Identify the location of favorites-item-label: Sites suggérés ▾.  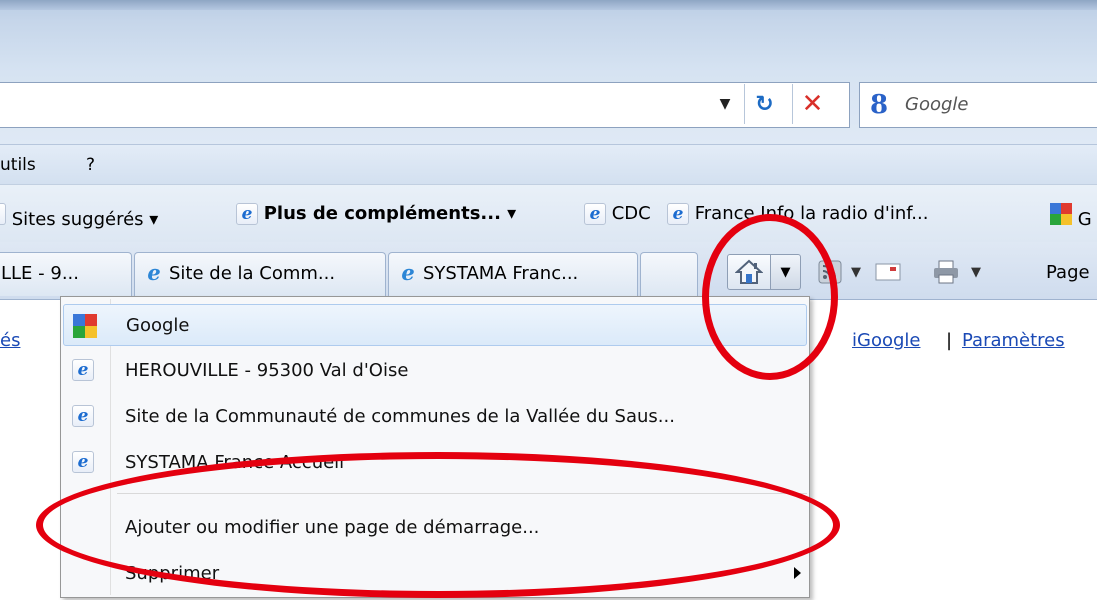
(85, 219).